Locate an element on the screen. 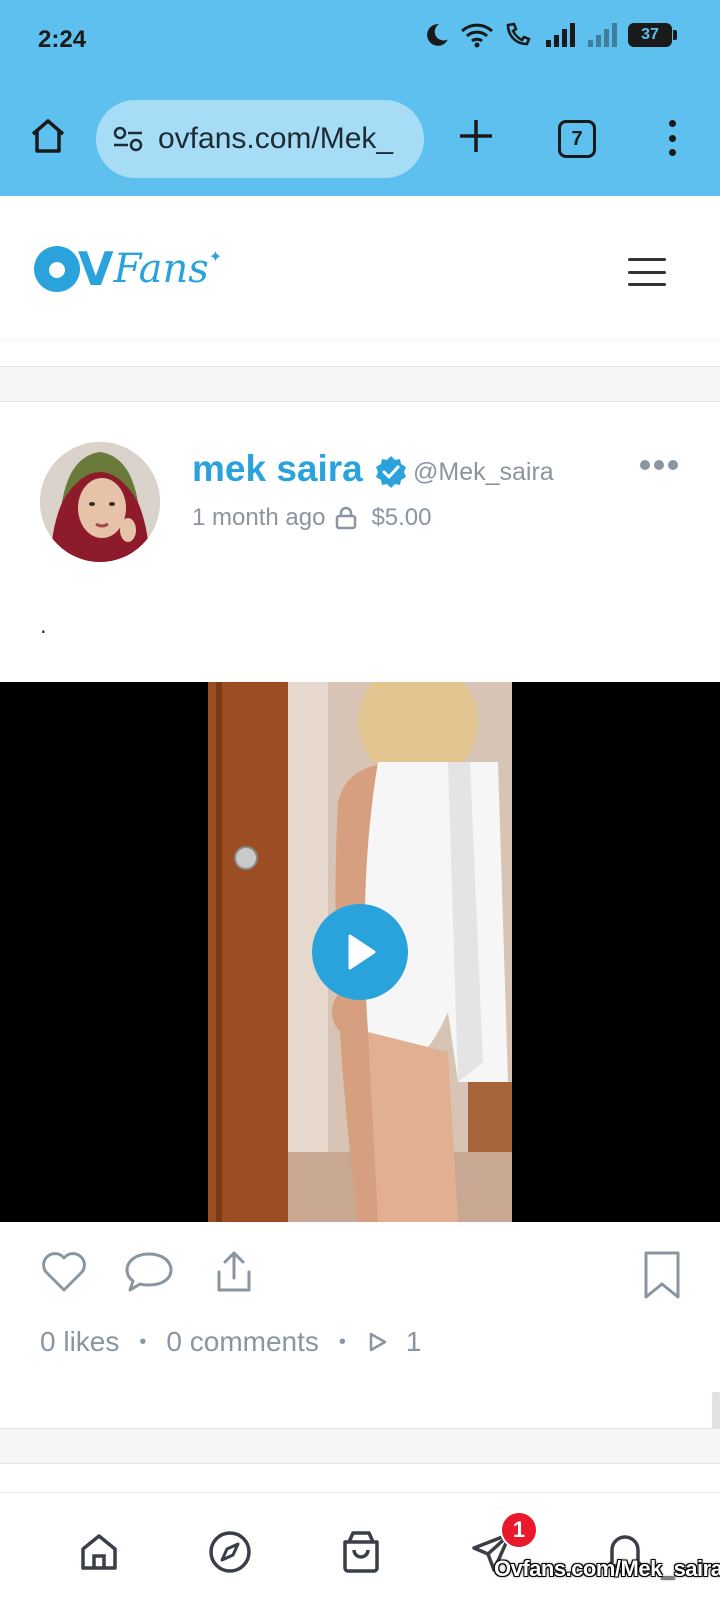  heart-icon is located at coordinates (64, 1272).